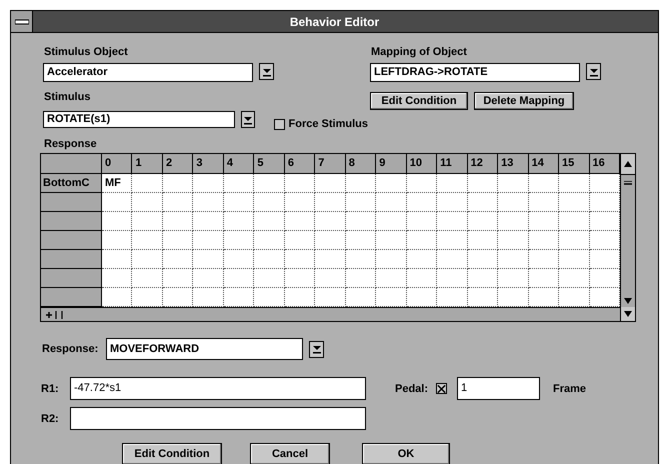 This screenshot has height=464, width=666. Describe the element at coordinates (218, 418) in the screenshot. I see `input-field` at that location.